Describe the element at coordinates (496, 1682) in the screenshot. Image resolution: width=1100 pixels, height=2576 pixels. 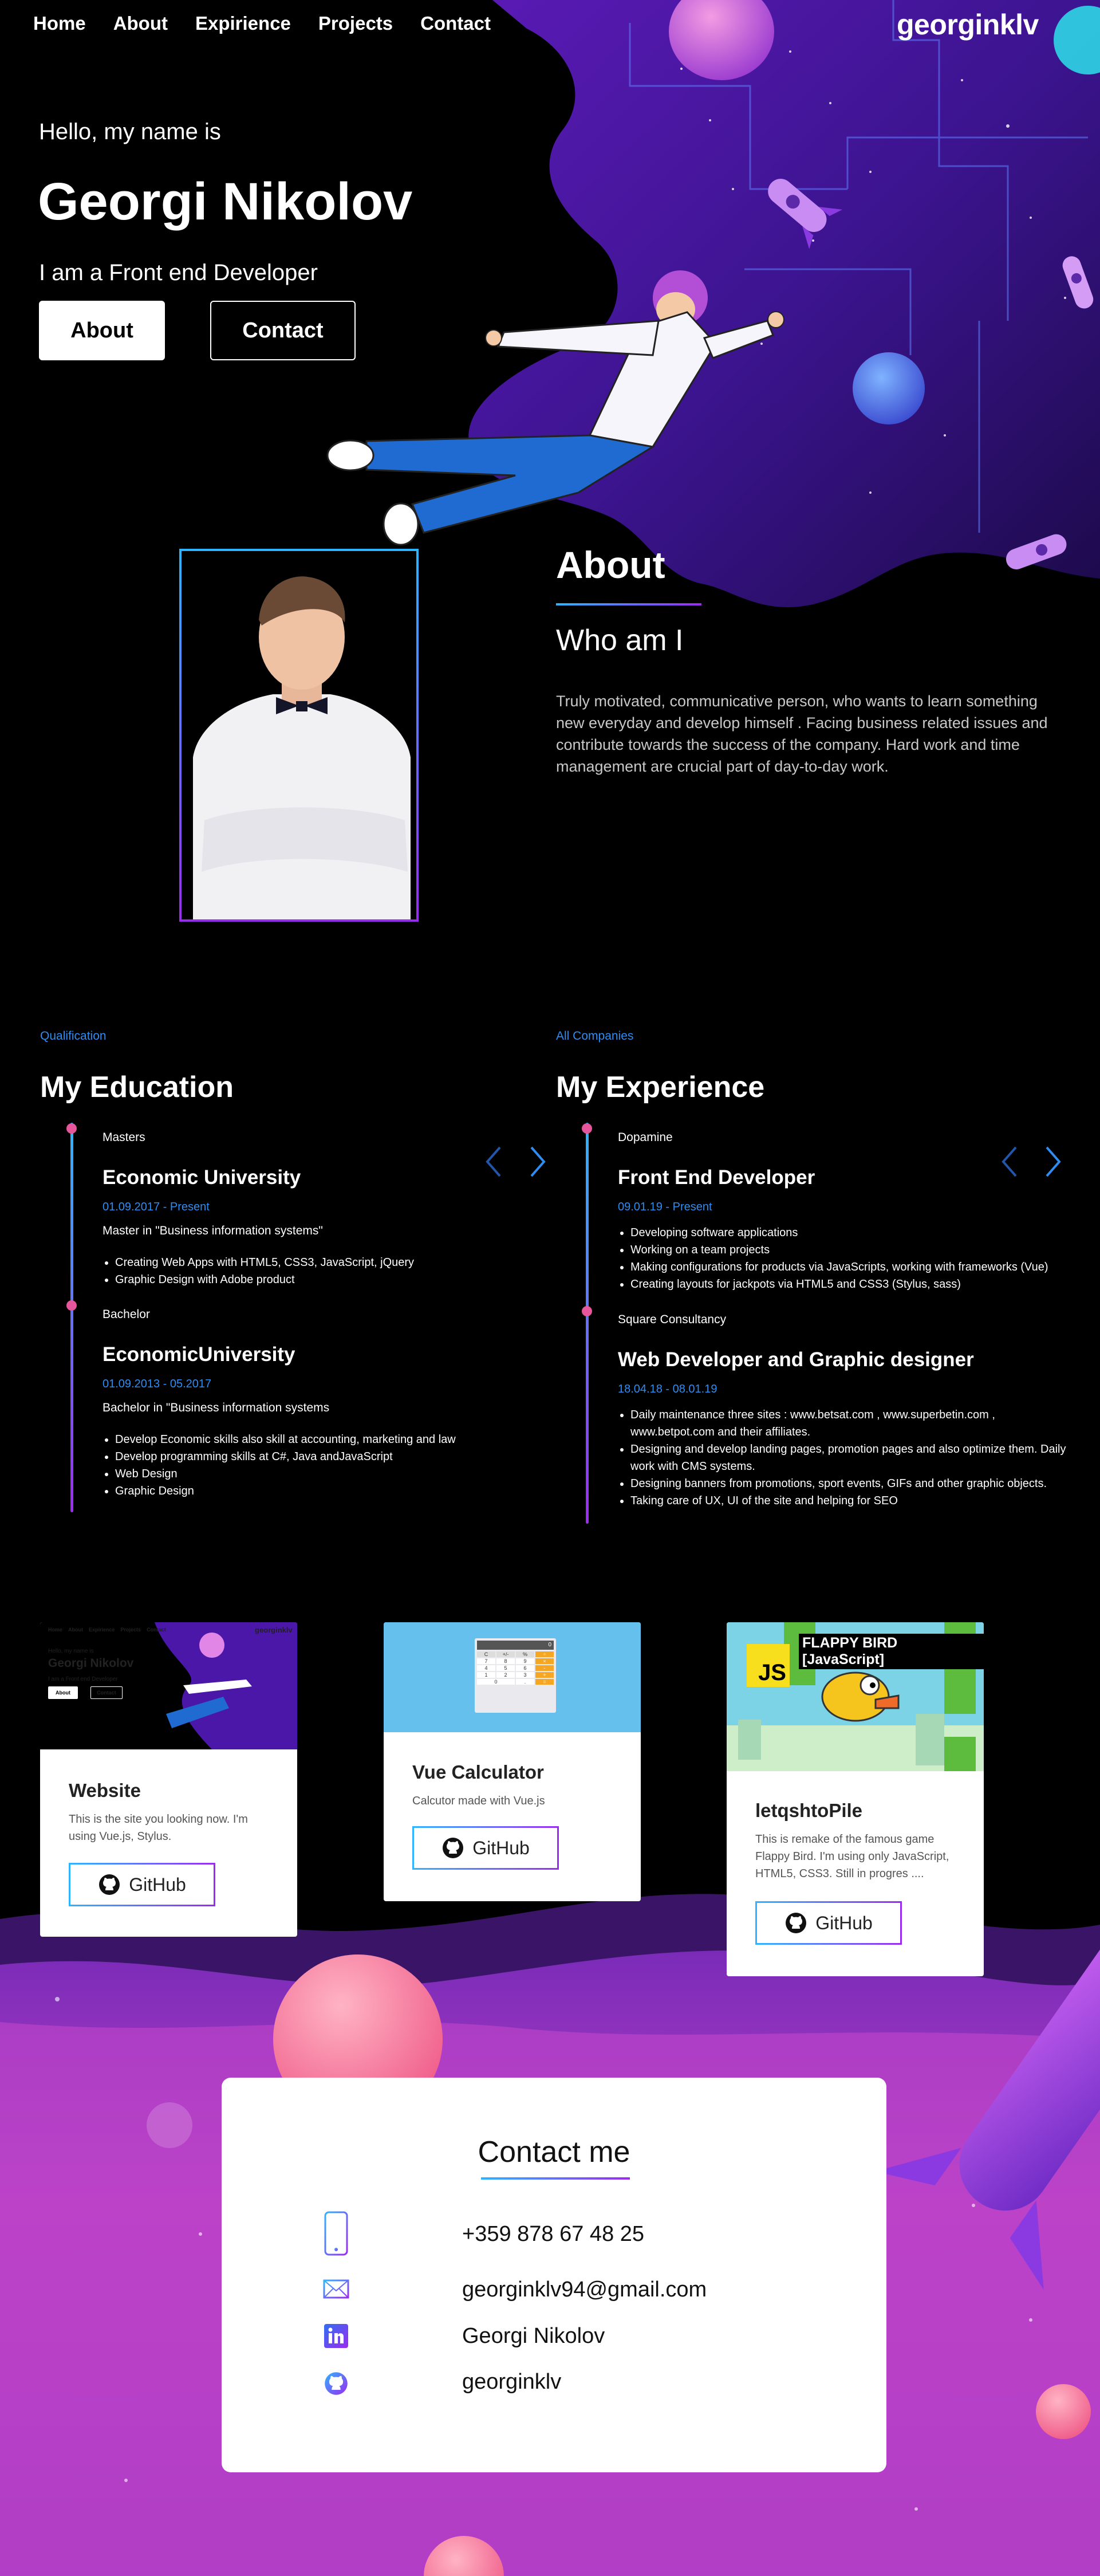
I see `calc-key: 0` at that location.